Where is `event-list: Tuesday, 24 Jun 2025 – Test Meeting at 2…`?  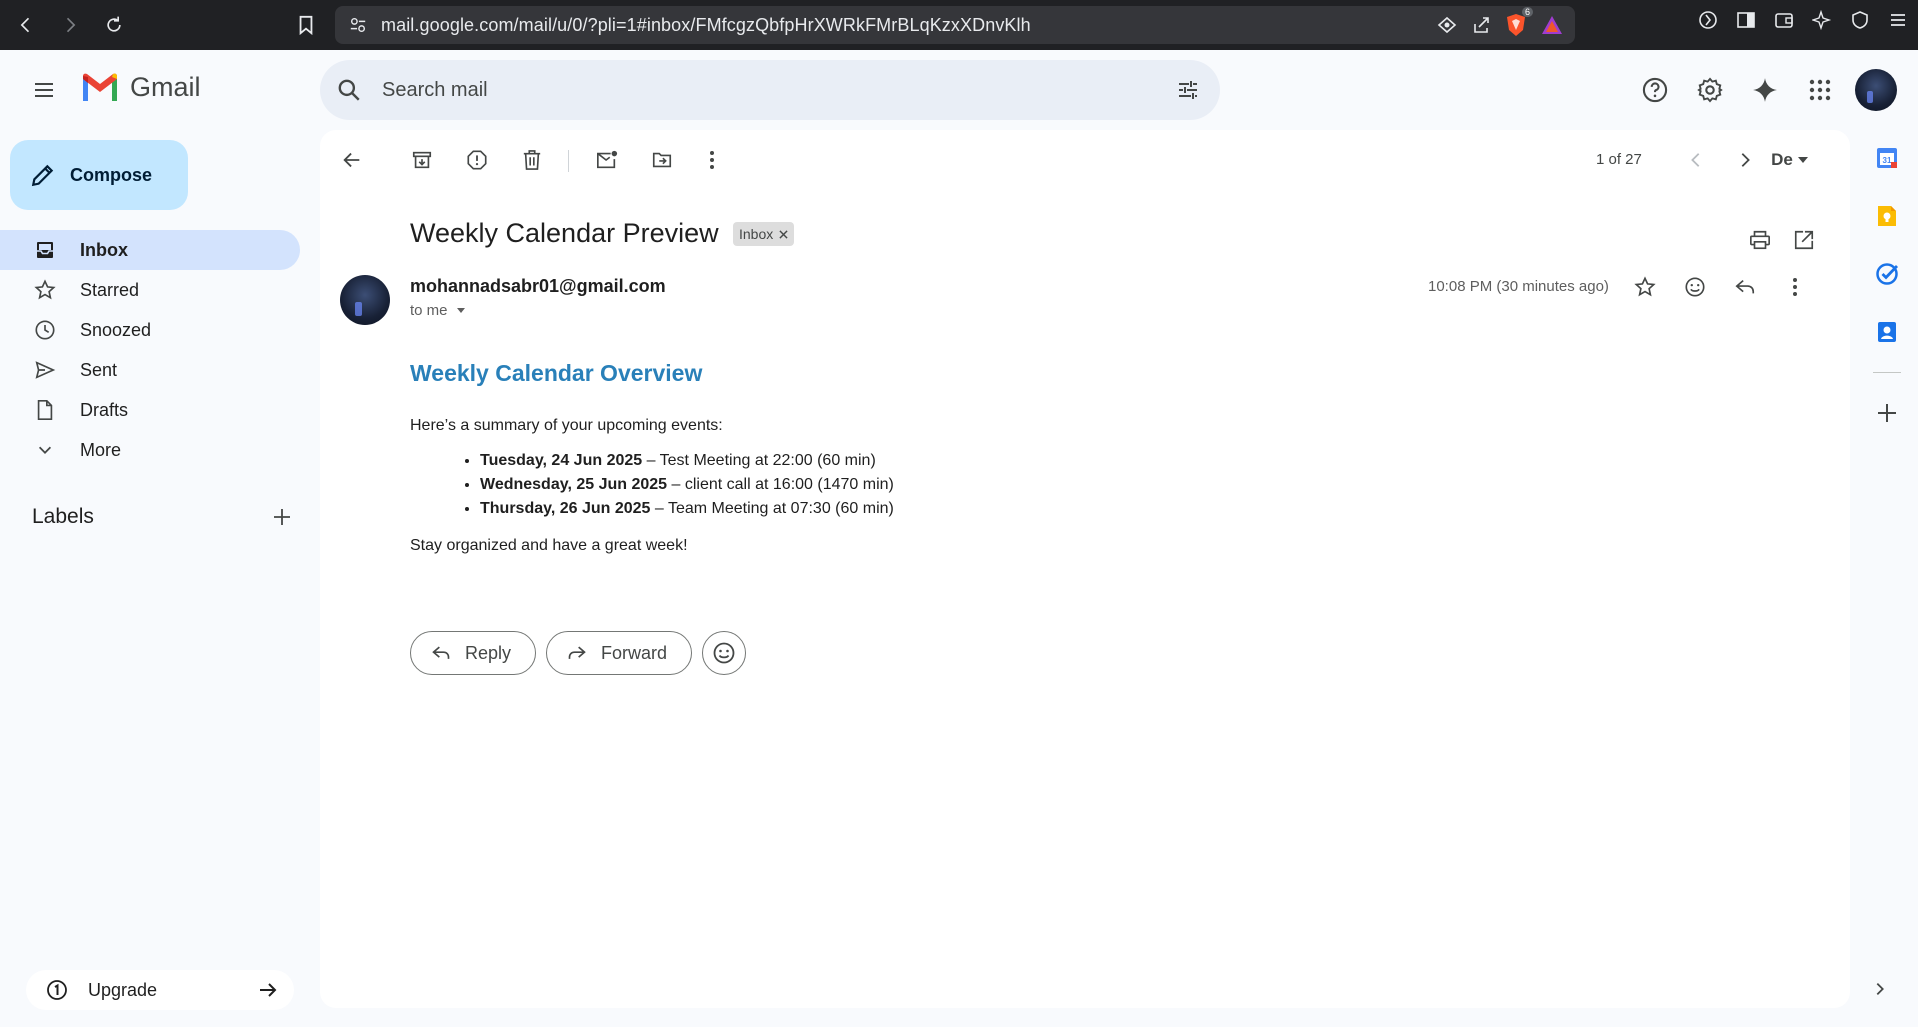
event-list: Tuesday, 24 Jun 2025 – Test Meeting at 2… is located at coordinates (945, 485).